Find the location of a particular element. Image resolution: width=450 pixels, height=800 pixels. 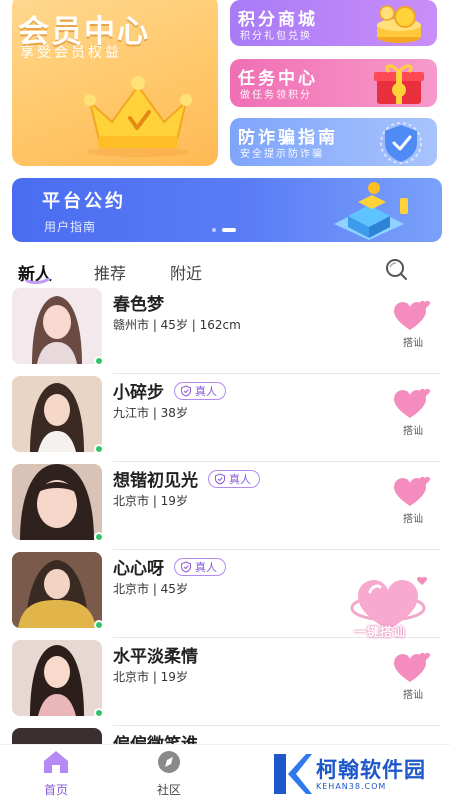

user-name-line: 想锴初见光 真人 is located at coordinates (186, 478).